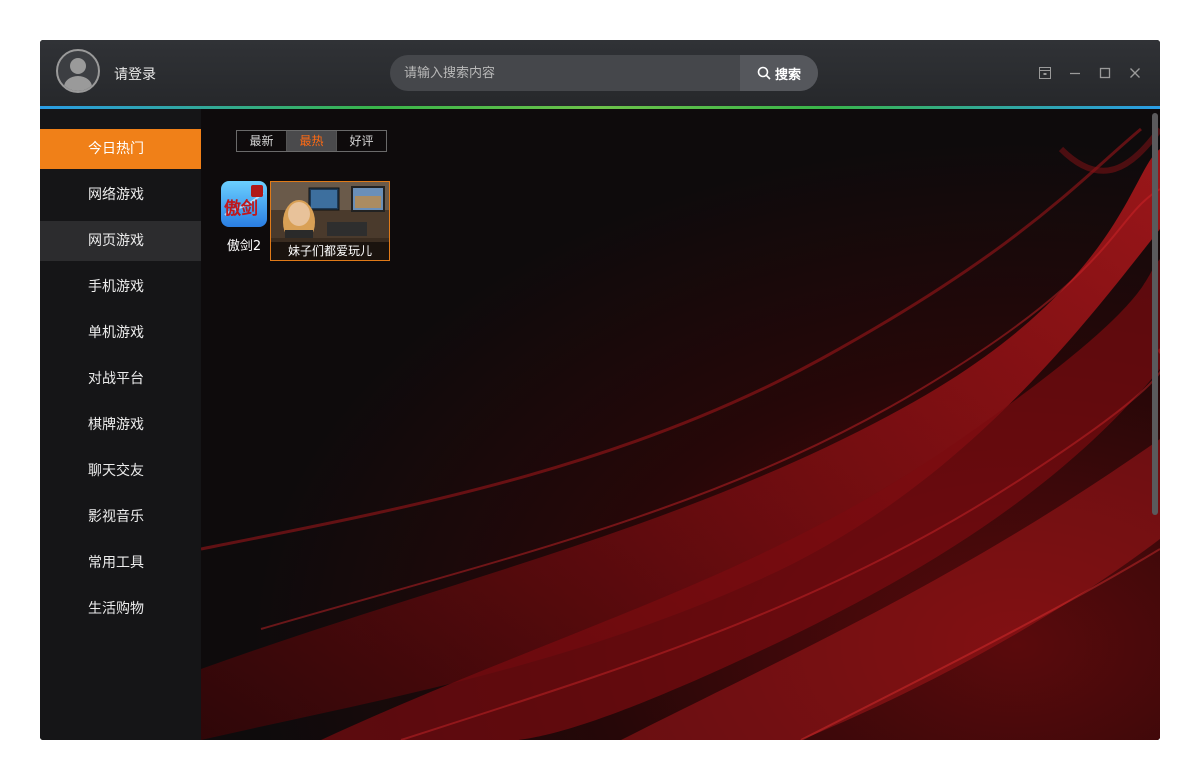  Describe the element at coordinates (787, 75) in the screenshot. I see `search-button-label: 搜索` at that location.